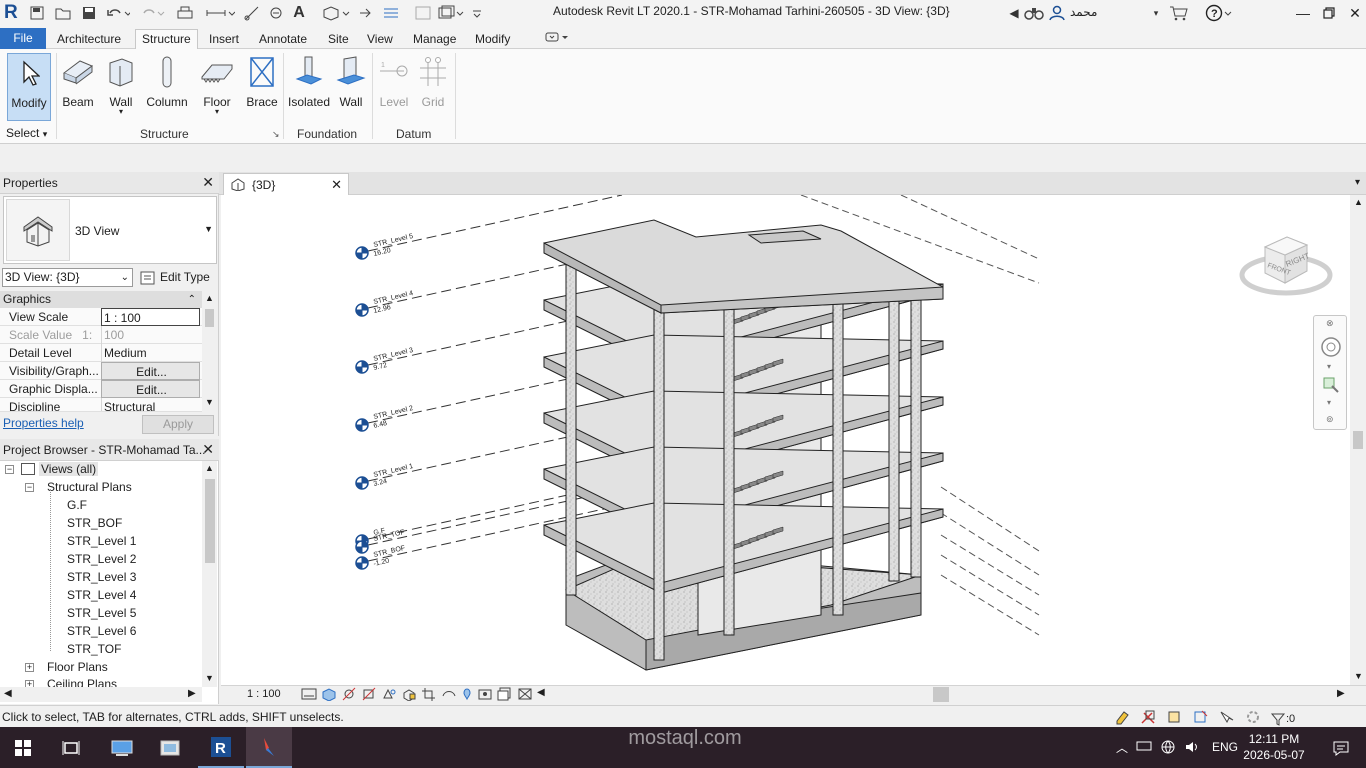 This screenshot has height=768, width=1366. What do you see at coordinates (1358, 440) in the screenshot?
I see `view-vertical-scrollbar: ▲ ▼` at bounding box center [1358, 440].